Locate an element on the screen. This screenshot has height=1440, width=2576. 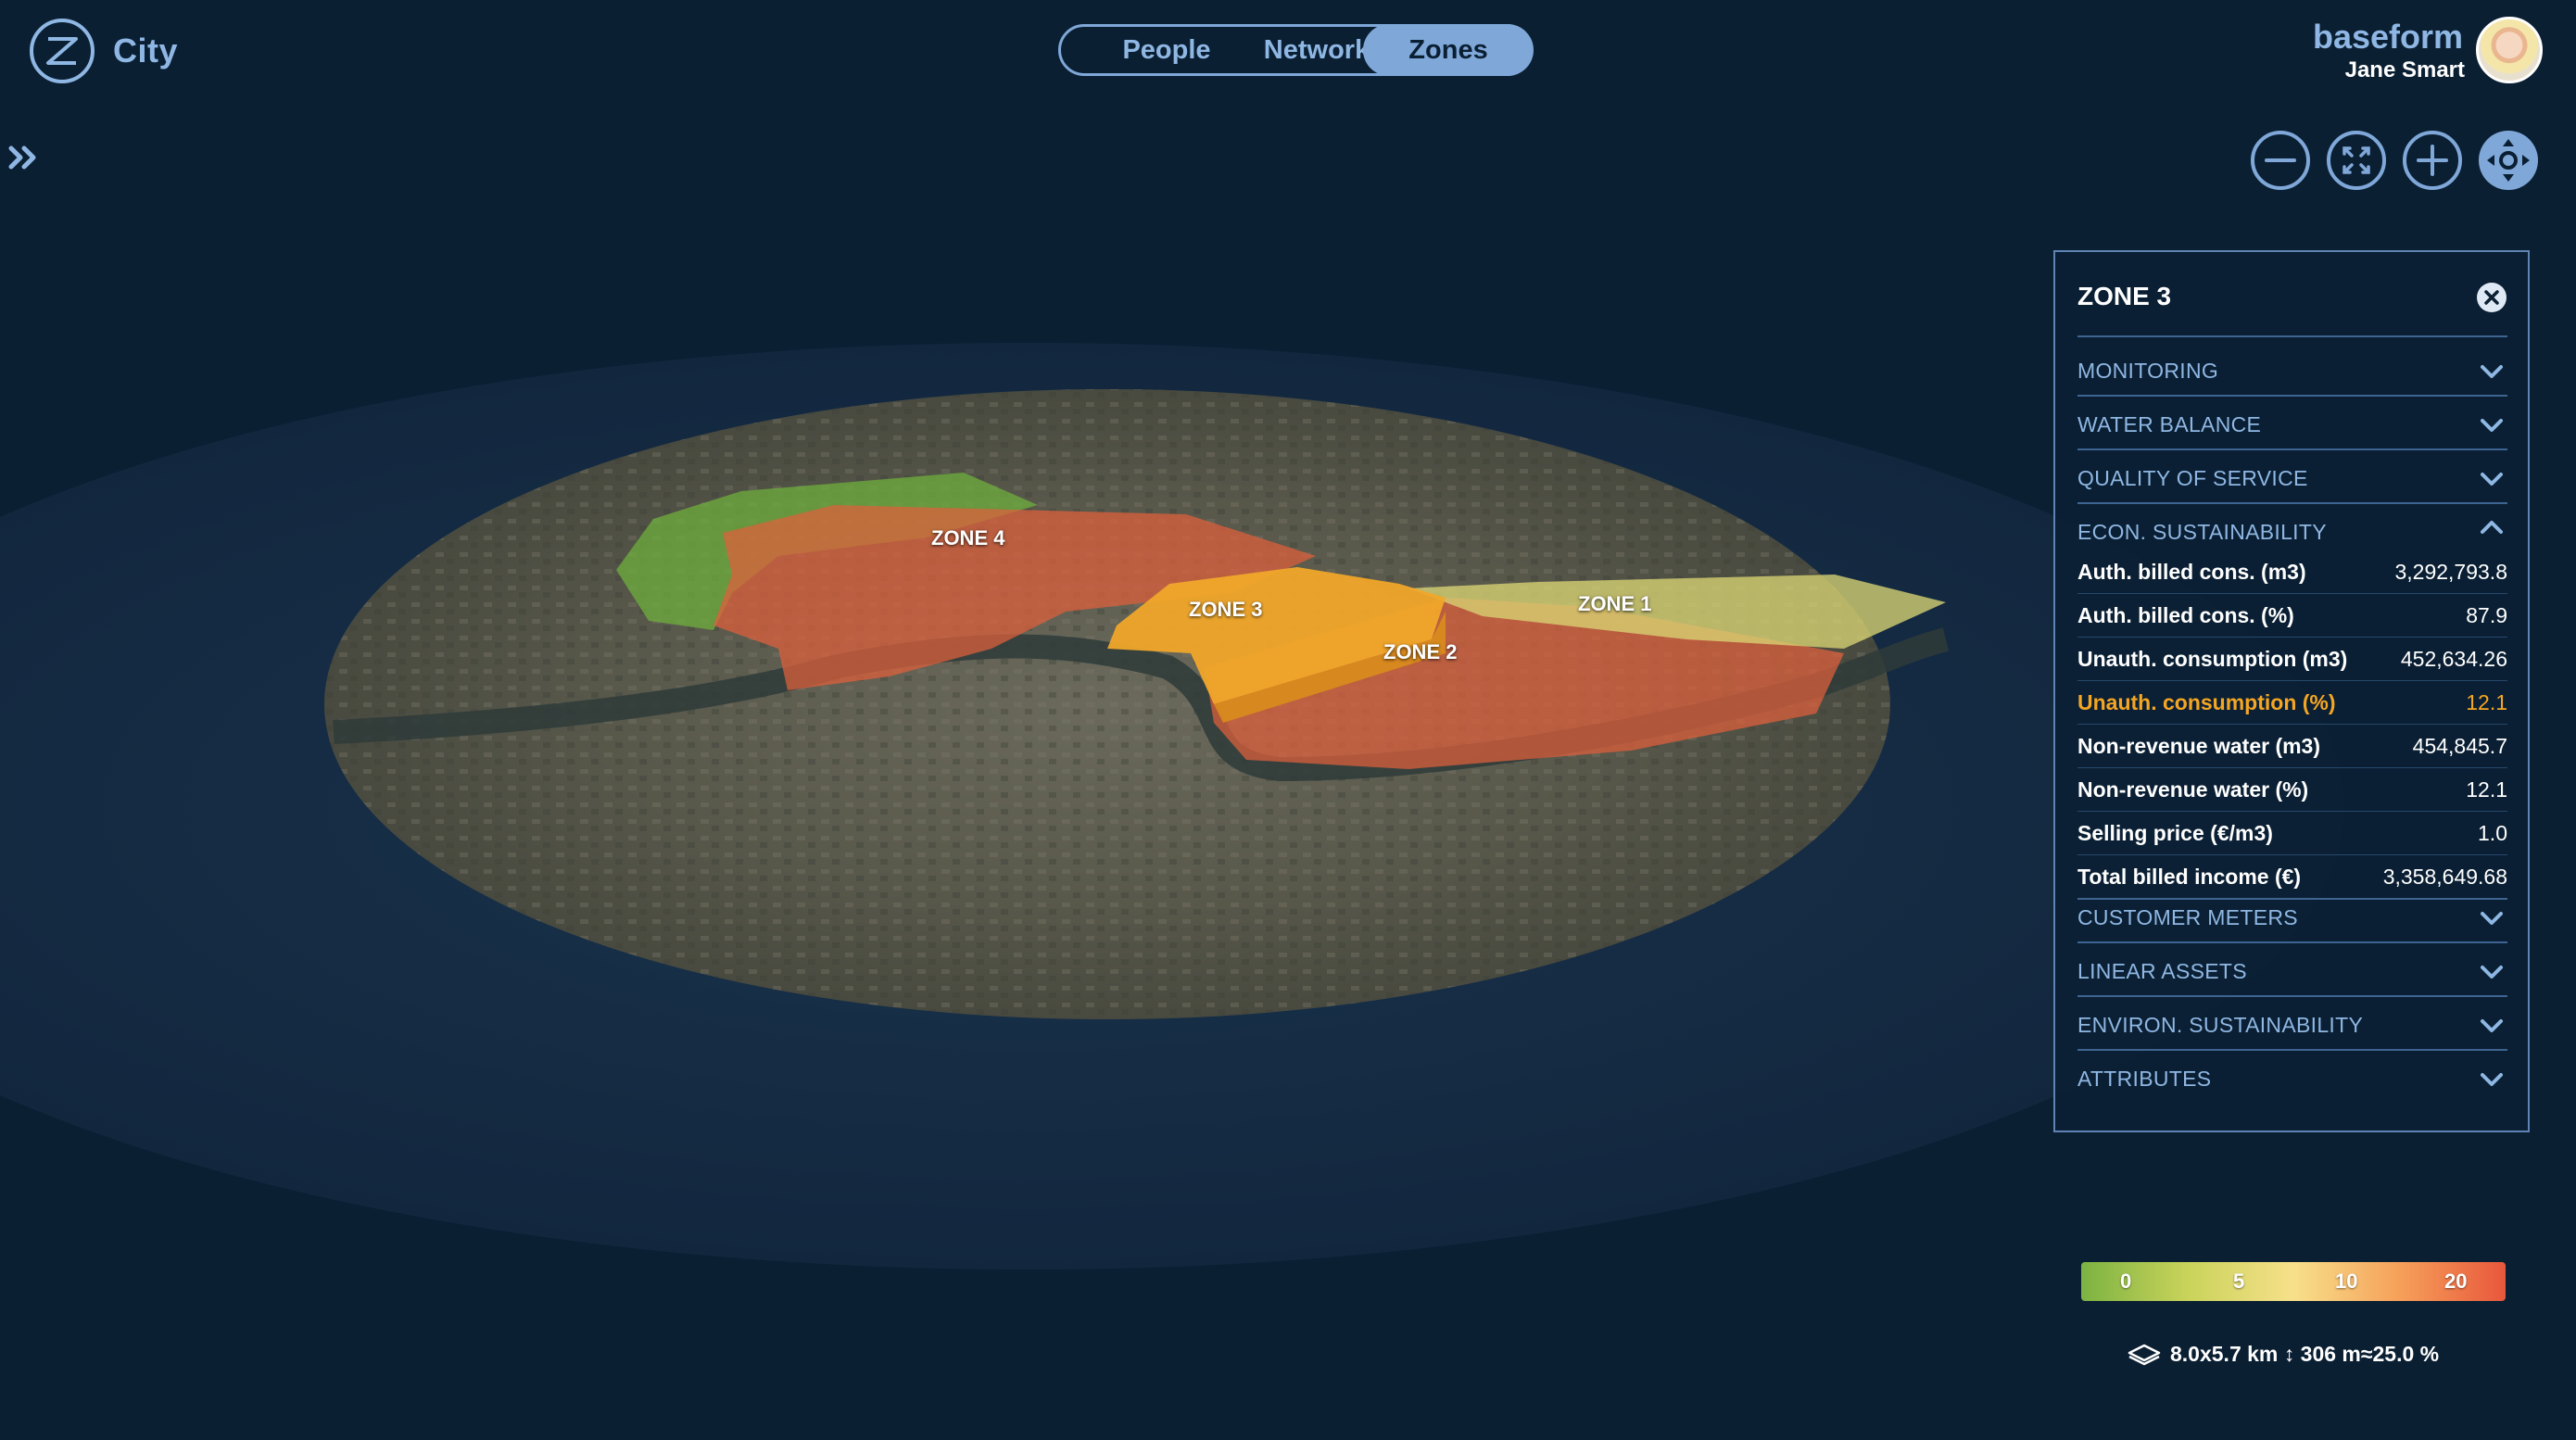
metric-value: 3,292,793.8 is located at coordinates (2450, 572).